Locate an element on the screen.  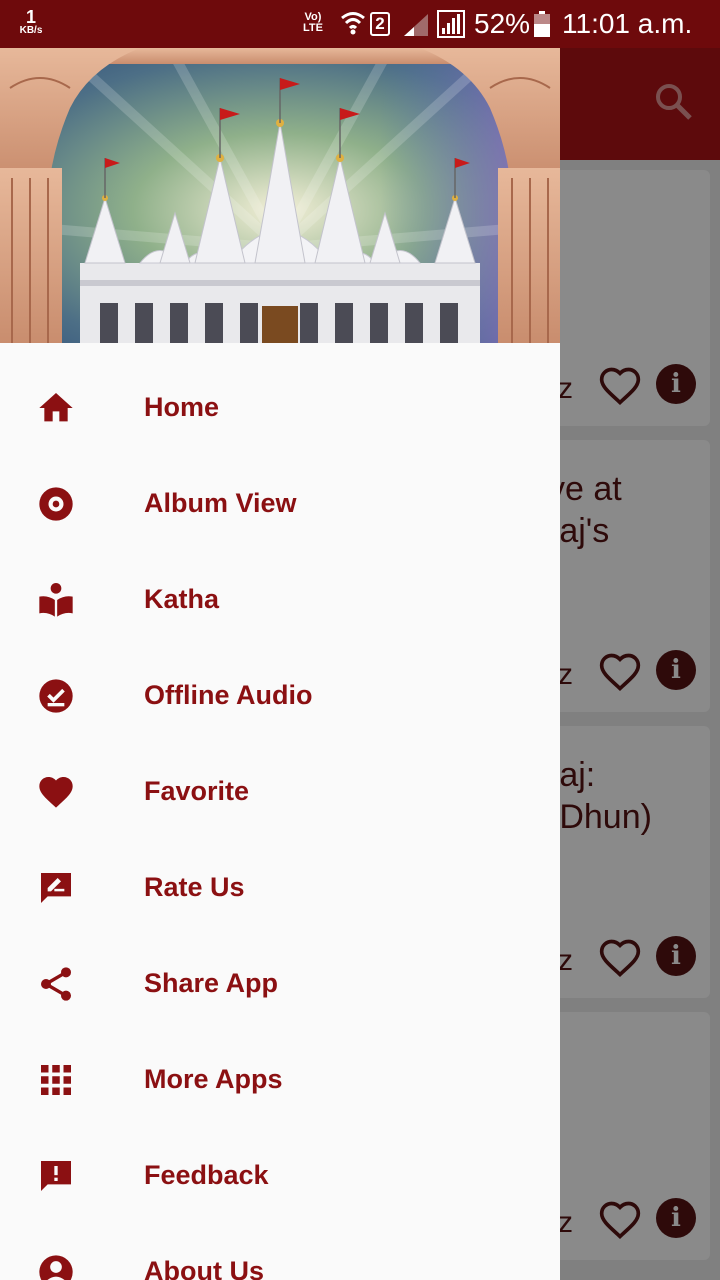
card-title: ve at raj's is located at coordinates (585, 510).